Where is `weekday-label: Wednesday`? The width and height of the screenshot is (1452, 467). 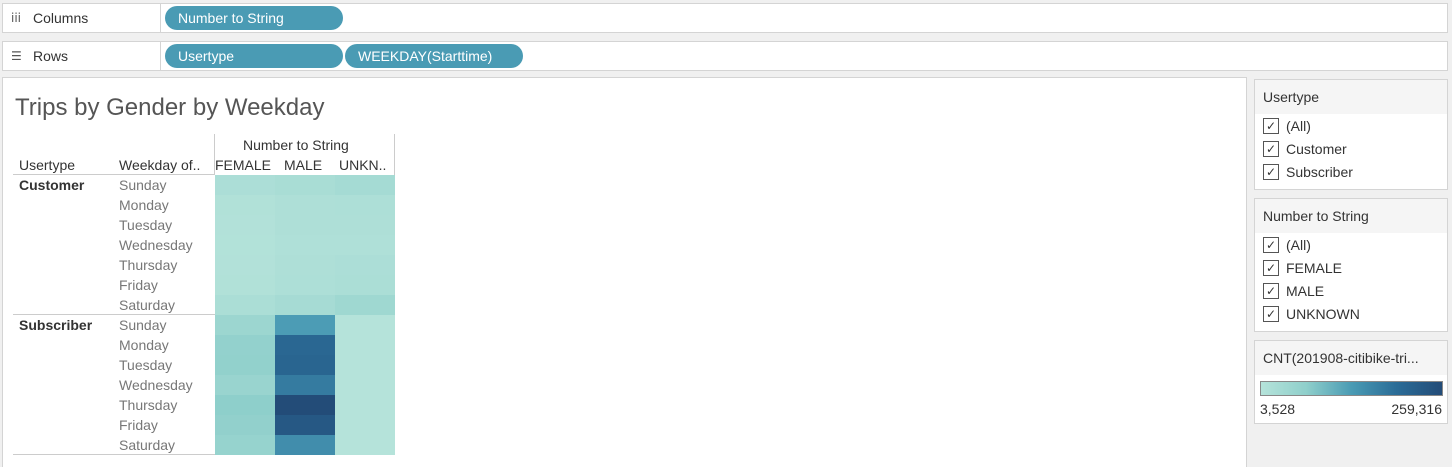
weekday-label: Wednesday is located at coordinates (156, 385).